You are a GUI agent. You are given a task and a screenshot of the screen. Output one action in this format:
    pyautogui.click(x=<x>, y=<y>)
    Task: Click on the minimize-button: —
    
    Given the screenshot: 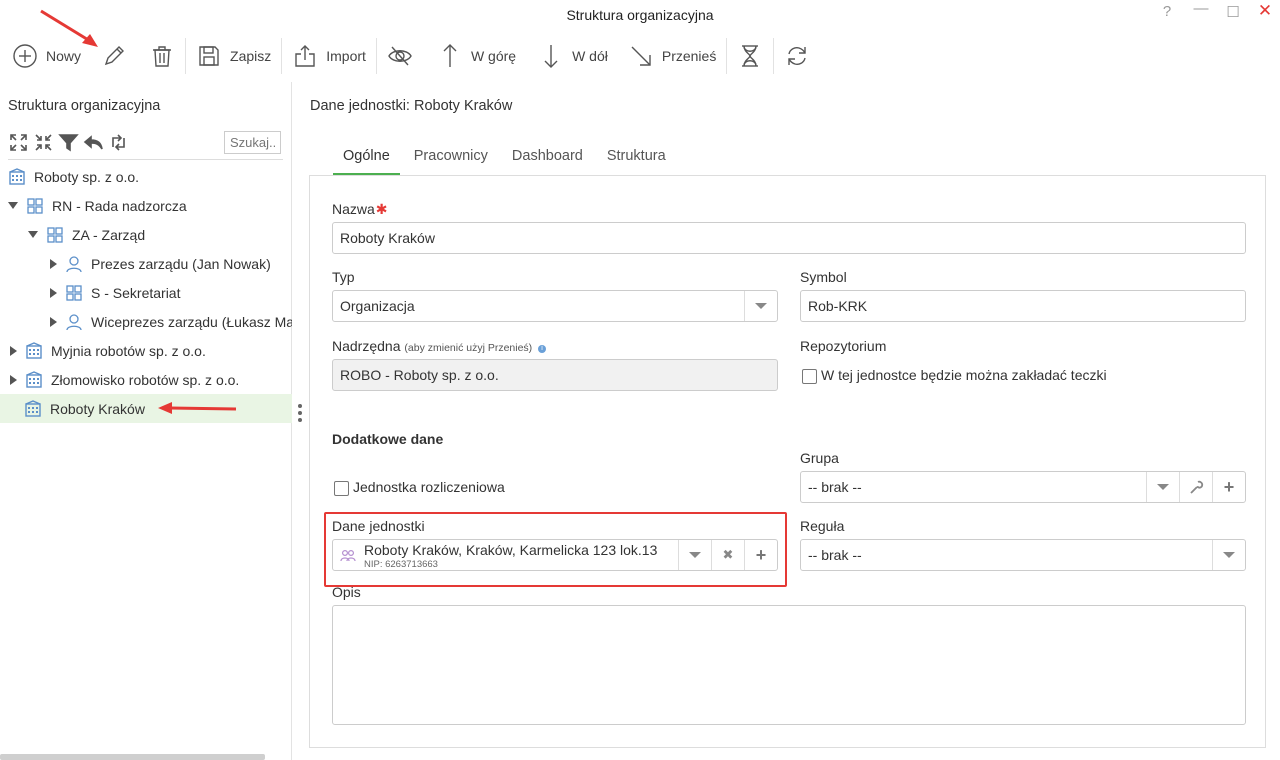 What is the action you would take?
    pyautogui.click(x=1201, y=8)
    